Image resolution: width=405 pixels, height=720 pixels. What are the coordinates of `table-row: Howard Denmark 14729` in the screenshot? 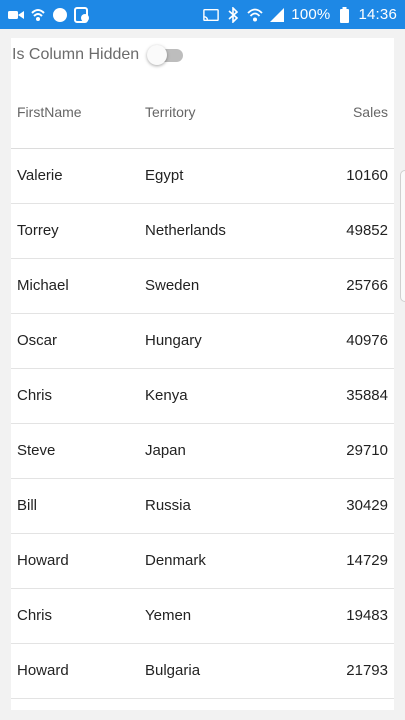 It's located at (202, 561).